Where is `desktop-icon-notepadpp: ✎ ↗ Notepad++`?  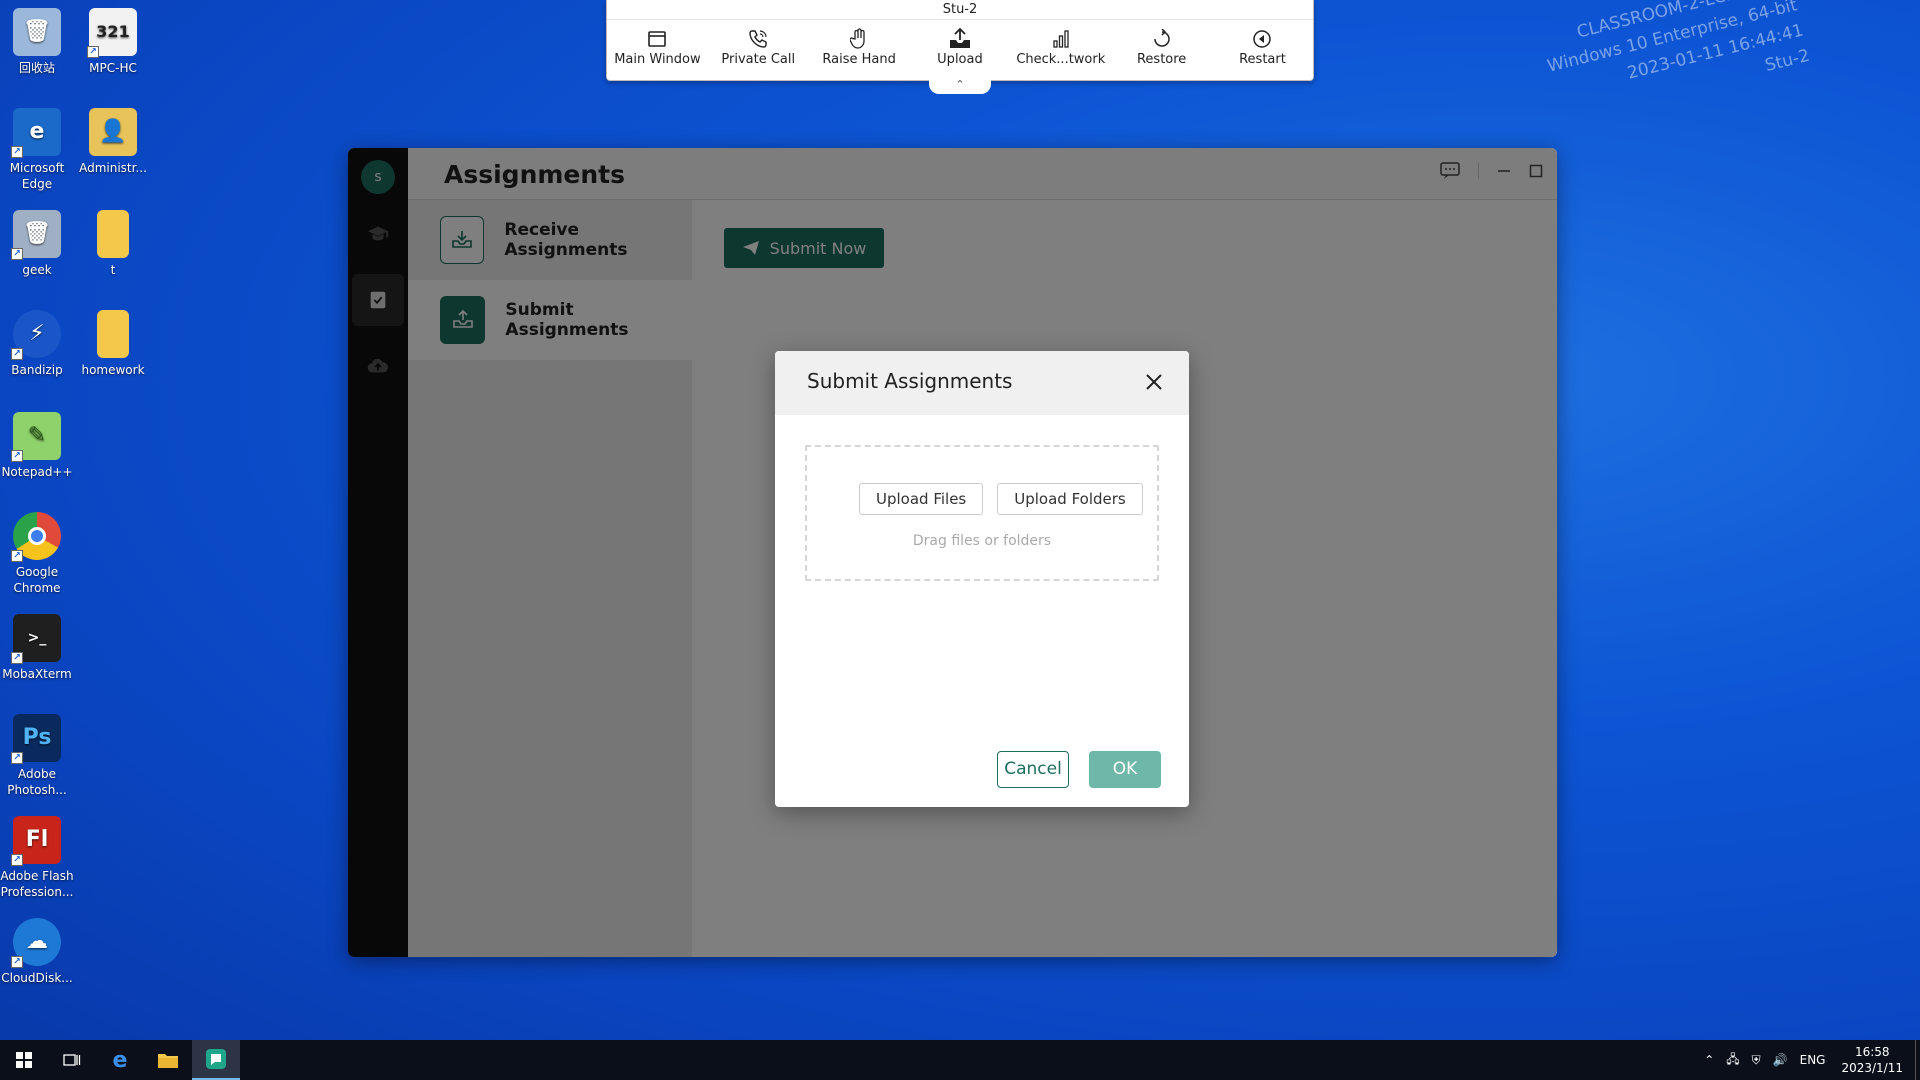
desktop-icon-notepadpp: ✎ ↗ Notepad++ is located at coordinates (38, 446).